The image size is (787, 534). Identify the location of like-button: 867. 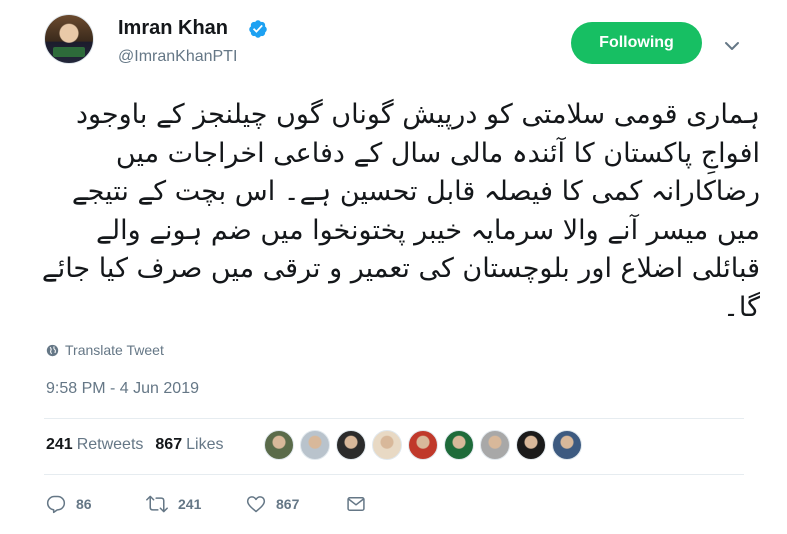
(296, 504).